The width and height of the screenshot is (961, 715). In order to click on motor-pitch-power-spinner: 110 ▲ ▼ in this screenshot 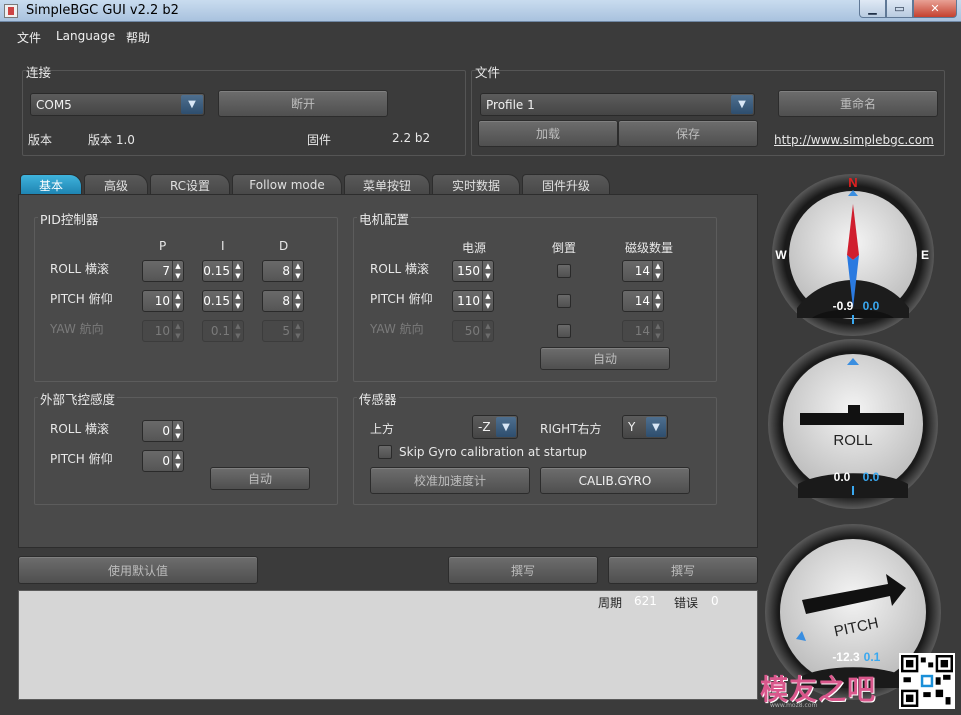, I will do `click(473, 301)`.